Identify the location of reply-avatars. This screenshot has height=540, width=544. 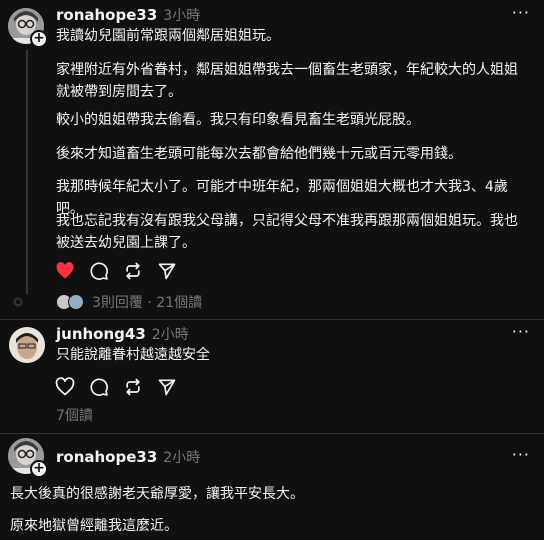
(70, 302).